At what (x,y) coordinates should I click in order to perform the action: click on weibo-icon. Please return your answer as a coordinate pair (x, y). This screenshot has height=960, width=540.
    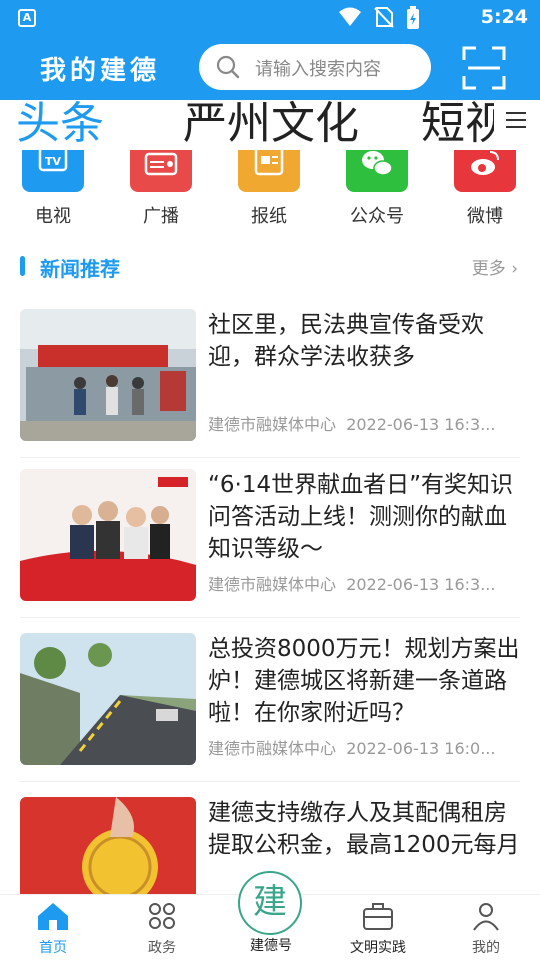
    Looking at the image, I should click on (485, 171).